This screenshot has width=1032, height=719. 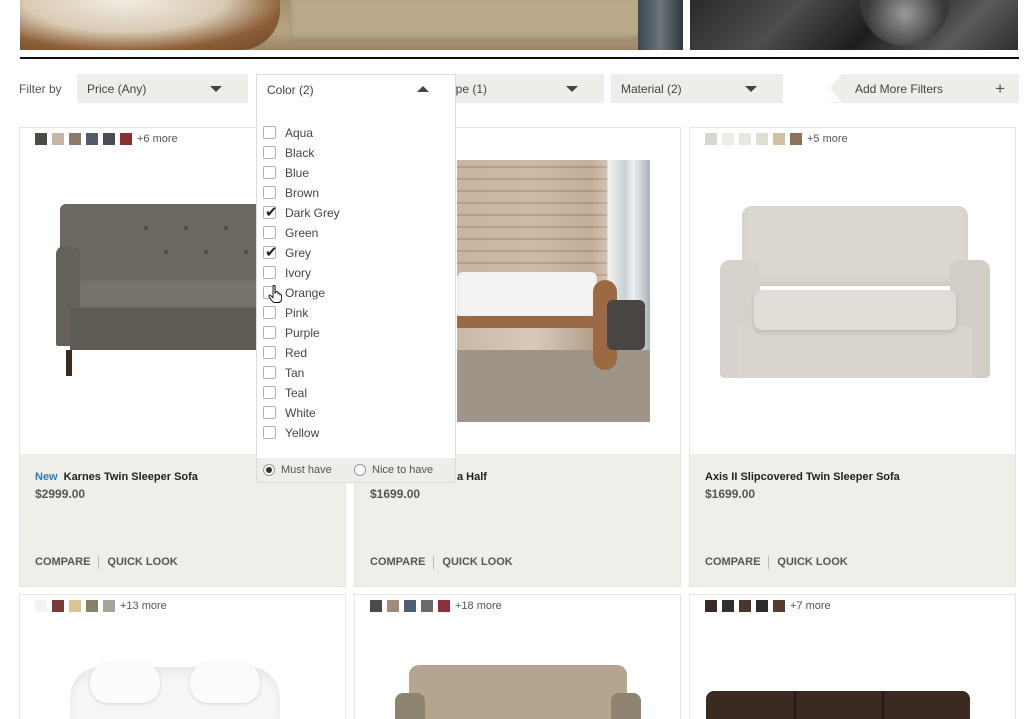 I want to click on sofa-cushion-image, so click(x=470, y=21).